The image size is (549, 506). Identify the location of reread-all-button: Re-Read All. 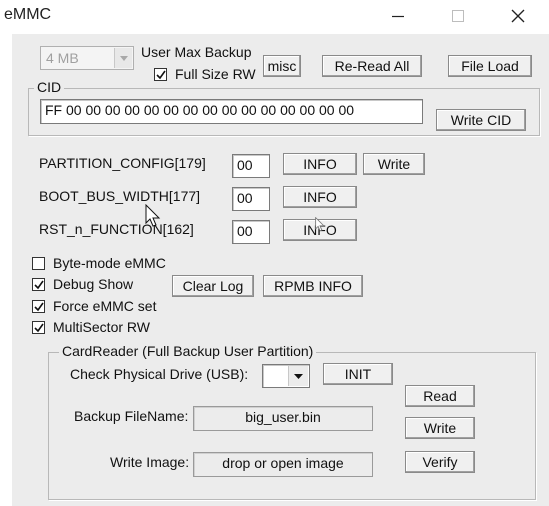
(372, 66).